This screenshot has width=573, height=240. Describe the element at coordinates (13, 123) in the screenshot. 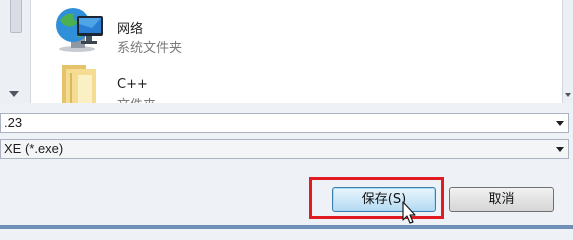

I see `filename-value: .23` at that location.